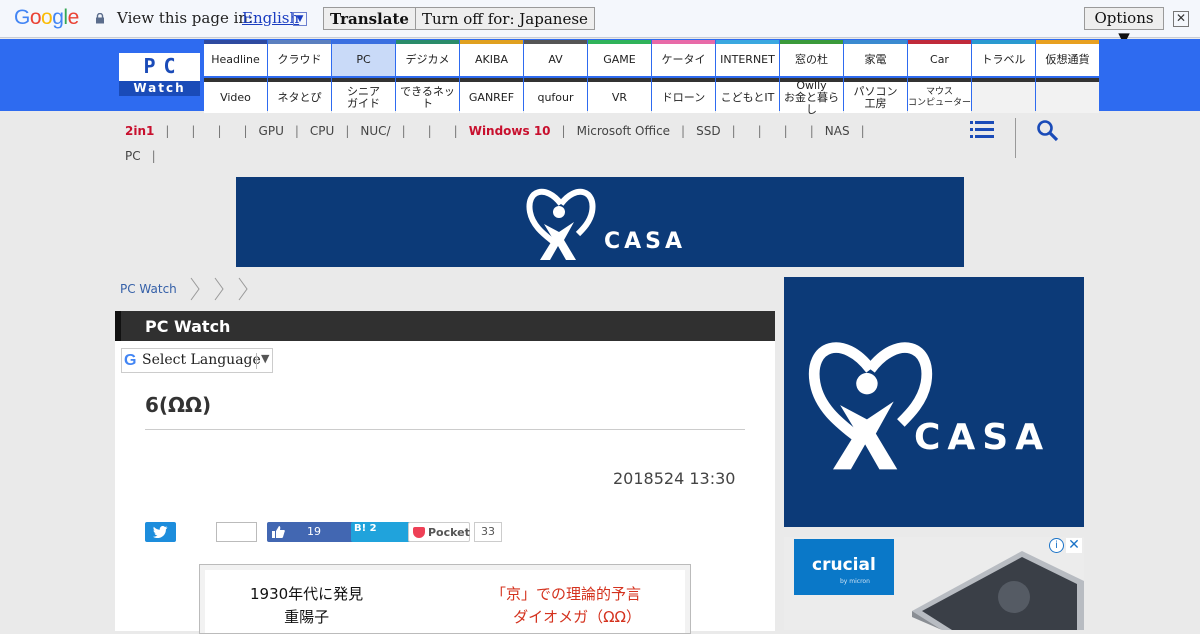 This screenshot has height=634, width=1200. I want to click on language-dropdown-icon: ▼, so click(300, 19).